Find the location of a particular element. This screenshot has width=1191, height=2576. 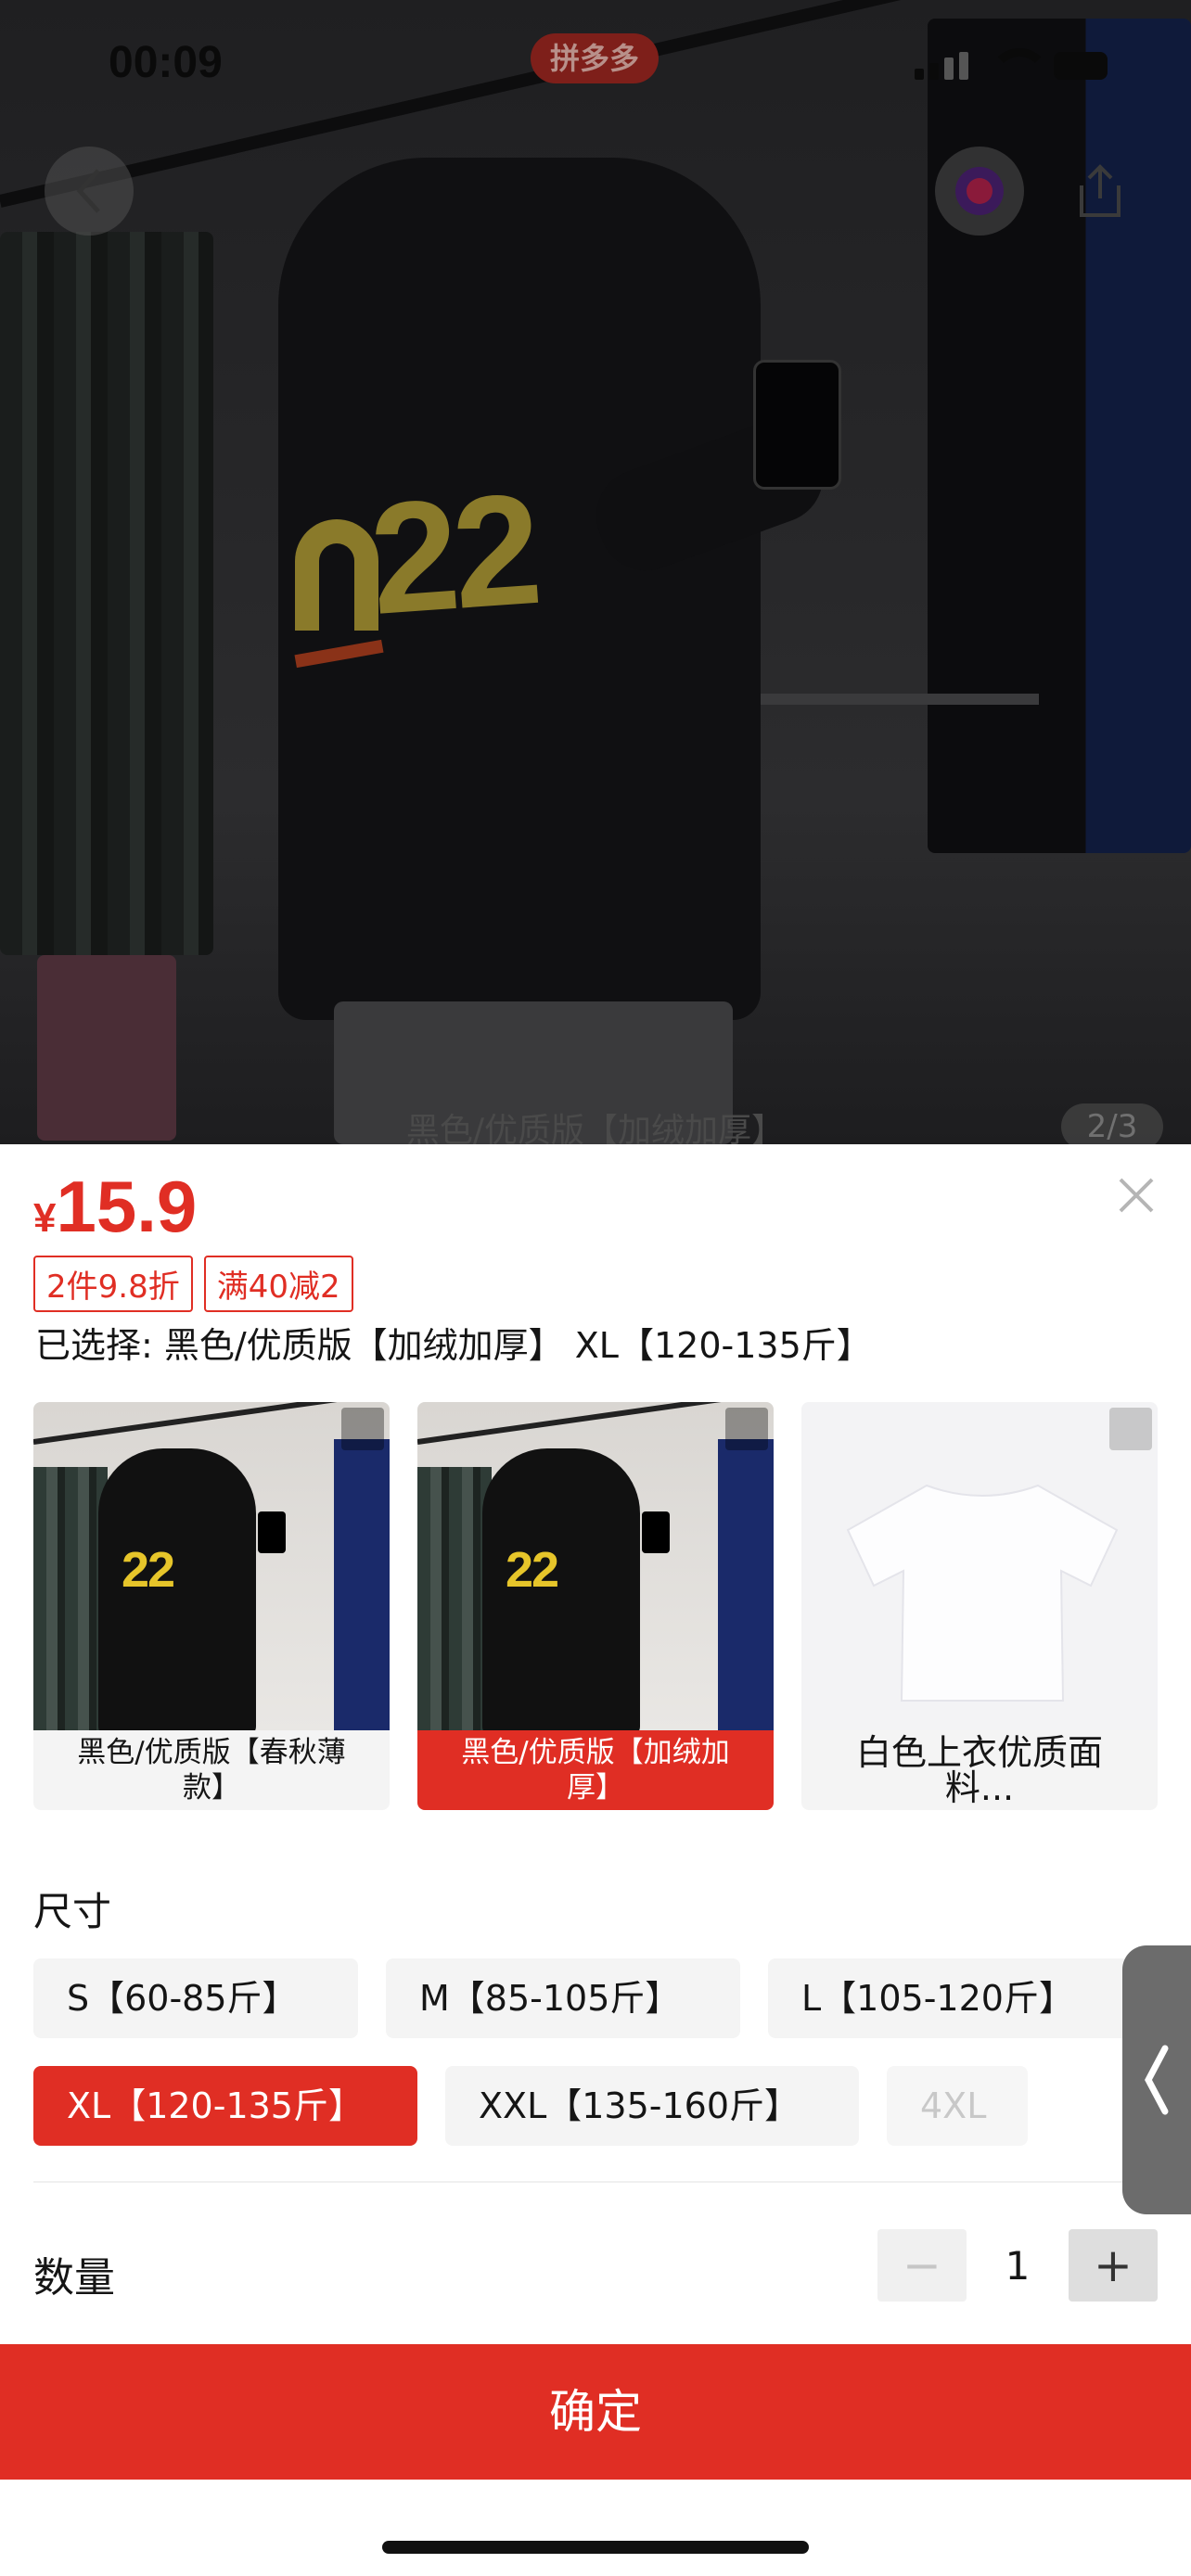

quantity-value: 1 is located at coordinates (1018, 2266).